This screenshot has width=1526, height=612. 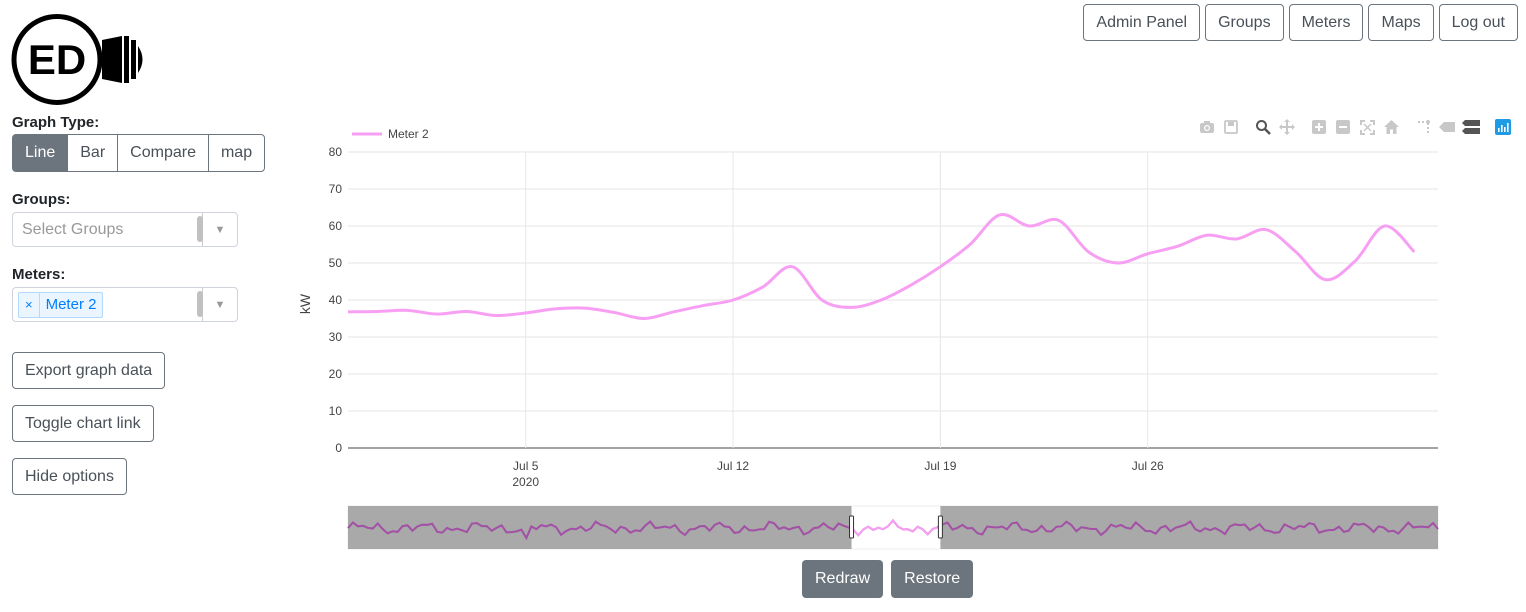 What do you see at coordinates (888, 579) in the screenshot?
I see `chart-action-buttons: Redraw Restore` at bounding box center [888, 579].